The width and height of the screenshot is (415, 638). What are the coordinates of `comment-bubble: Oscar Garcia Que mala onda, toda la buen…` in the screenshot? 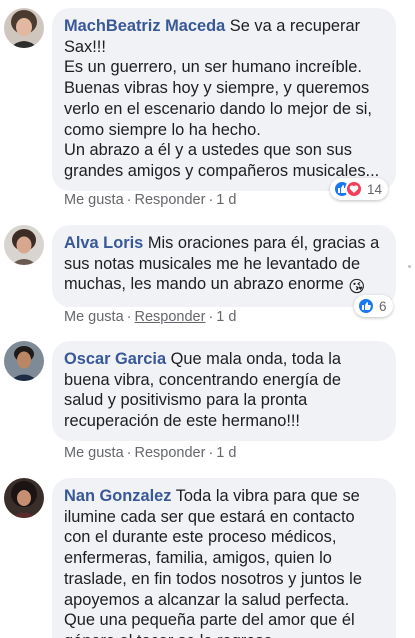 It's located at (224, 391).